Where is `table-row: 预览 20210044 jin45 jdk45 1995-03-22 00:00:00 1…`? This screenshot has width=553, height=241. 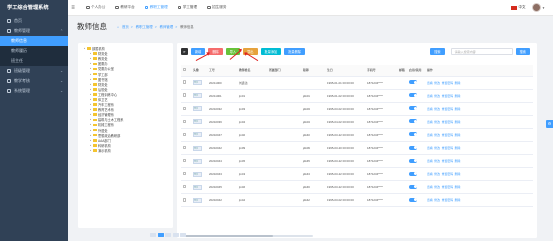 table-row: 预览 20210044 jin45 jdk45 1995-03-22 00:00:00 1… is located at coordinates (357, 161).